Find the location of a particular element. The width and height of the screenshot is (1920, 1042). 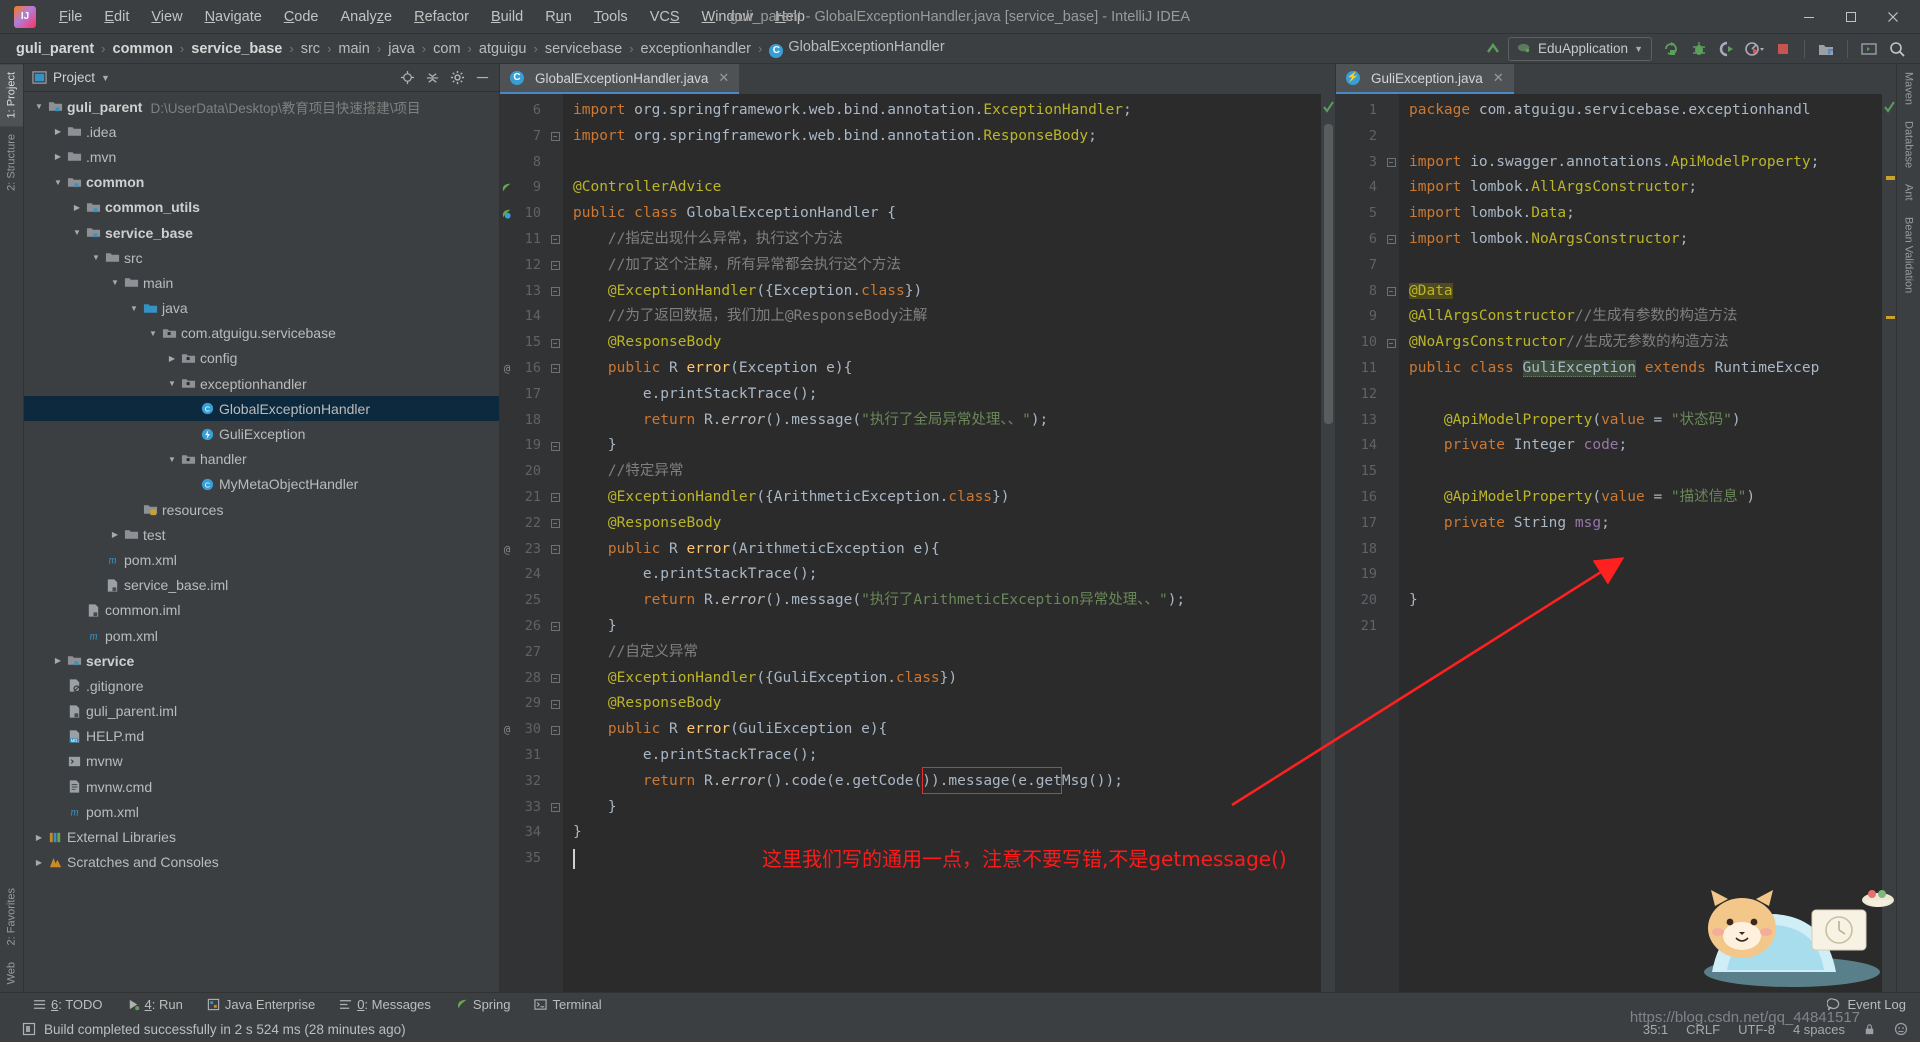

code-line: } is located at coordinates (942, 627).